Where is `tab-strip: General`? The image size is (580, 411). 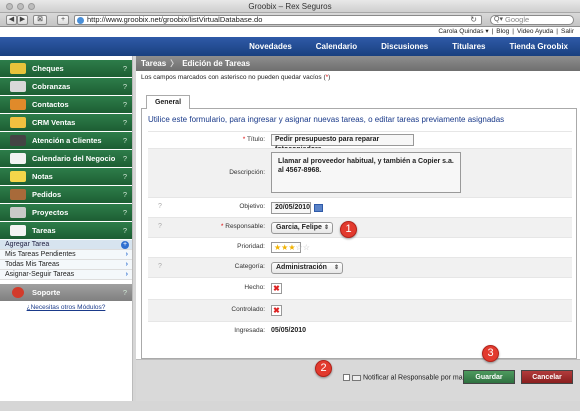
tab-strip: General is located at coordinates (359, 102).